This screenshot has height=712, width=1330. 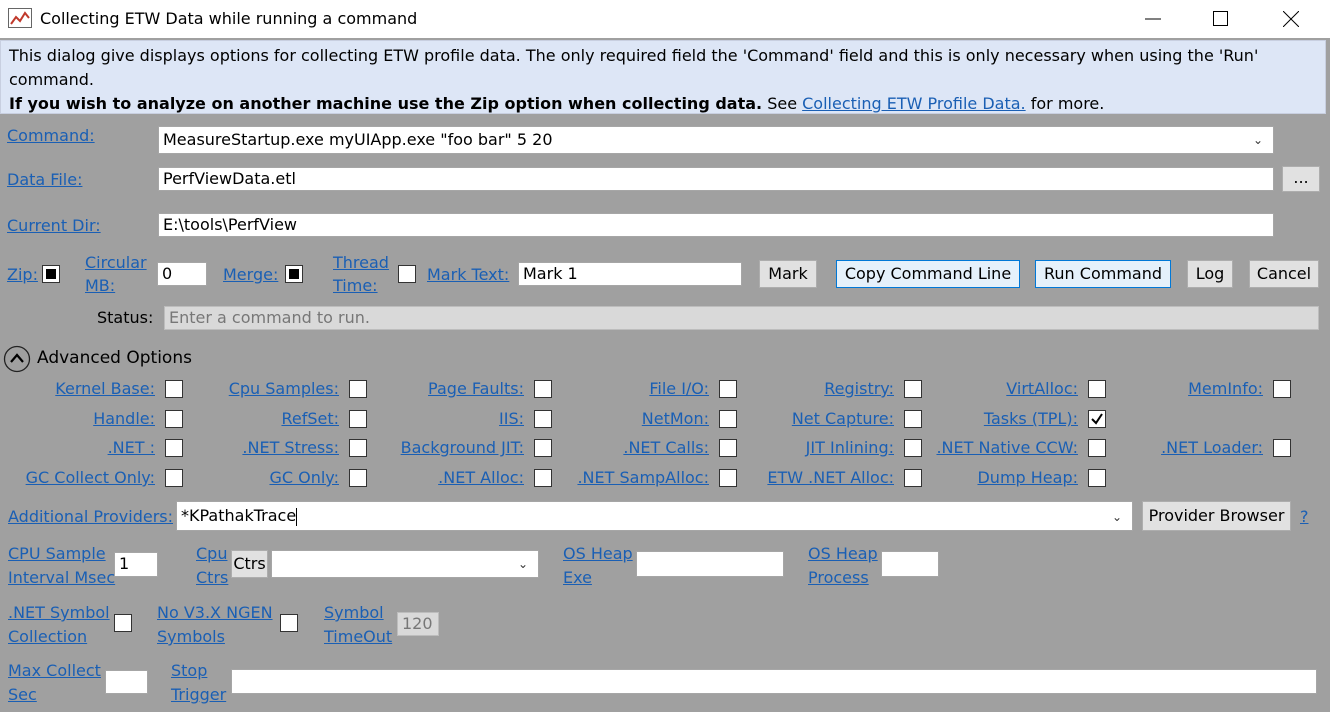 What do you see at coordinates (51, 274) in the screenshot?
I see `zip-checkbox` at bounding box center [51, 274].